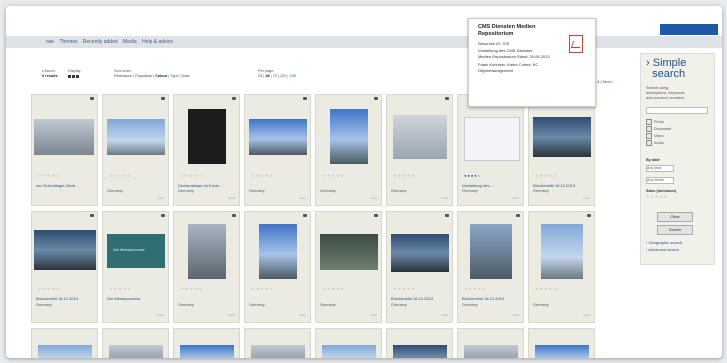 This screenshot has width=727, height=363. I want to click on sort-relevance: Relevance, so click(123, 76).